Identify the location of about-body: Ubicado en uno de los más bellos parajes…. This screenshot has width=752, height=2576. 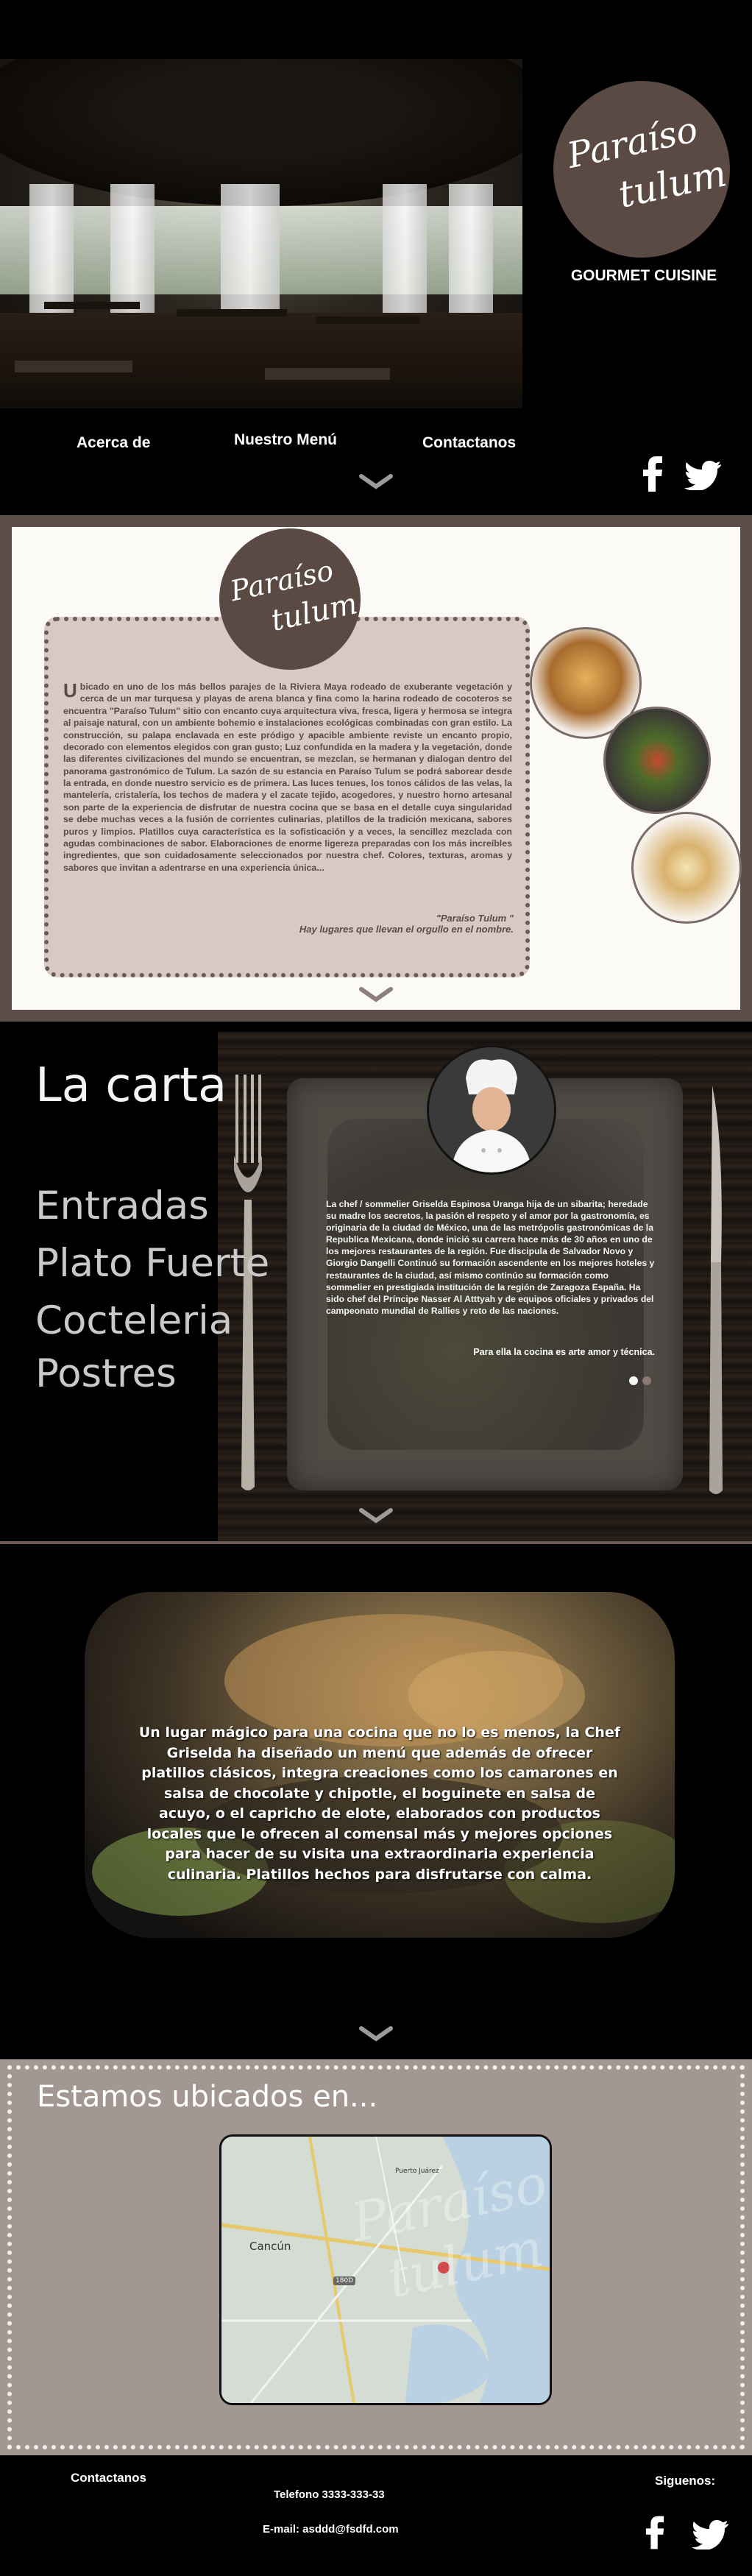
(287, 778).